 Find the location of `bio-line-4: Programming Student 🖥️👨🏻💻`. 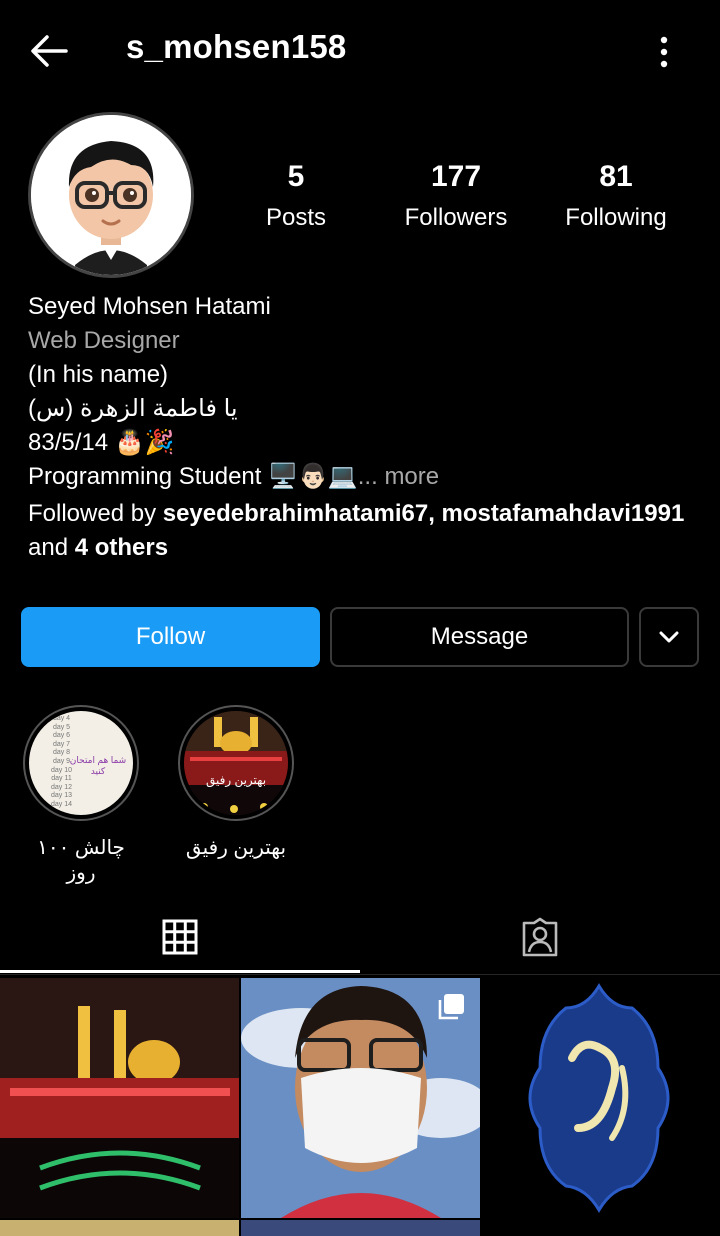

bio-line-4: Programming Student 🖥️👨🏻💻 is located at coordinates (193, 476).